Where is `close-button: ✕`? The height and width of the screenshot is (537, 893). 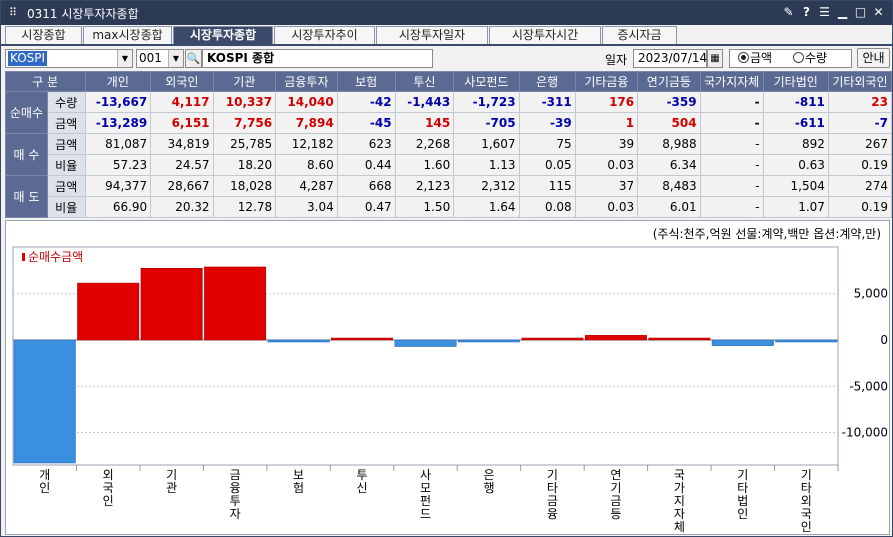 close-button: ✕ is located at coordinates (878, 12).